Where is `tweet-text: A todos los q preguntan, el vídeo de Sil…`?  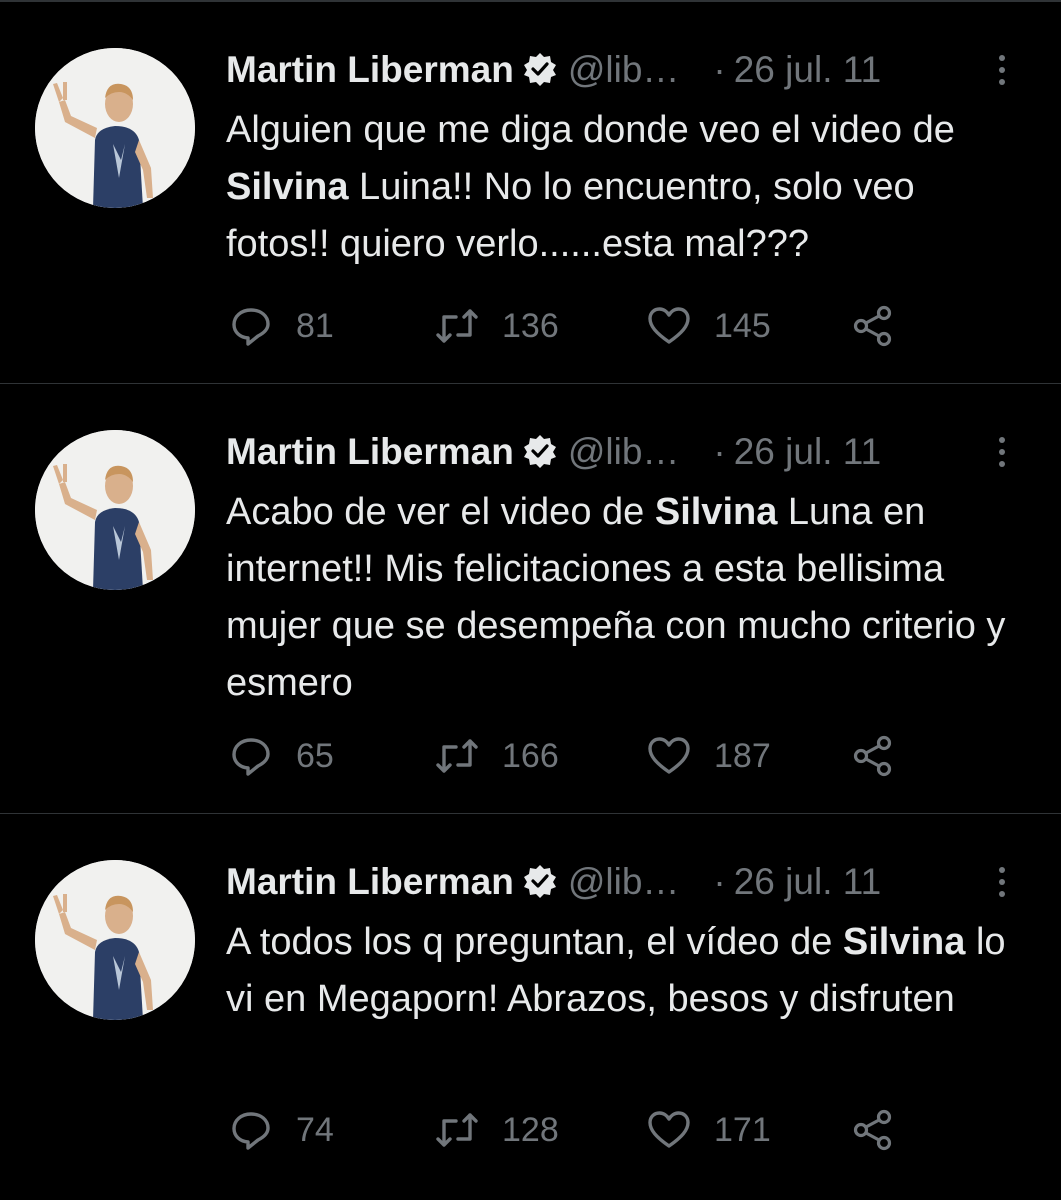 tweet-text: A todos los q preguntan, el vídeo de Sil… is located at coordinates (626, 971).